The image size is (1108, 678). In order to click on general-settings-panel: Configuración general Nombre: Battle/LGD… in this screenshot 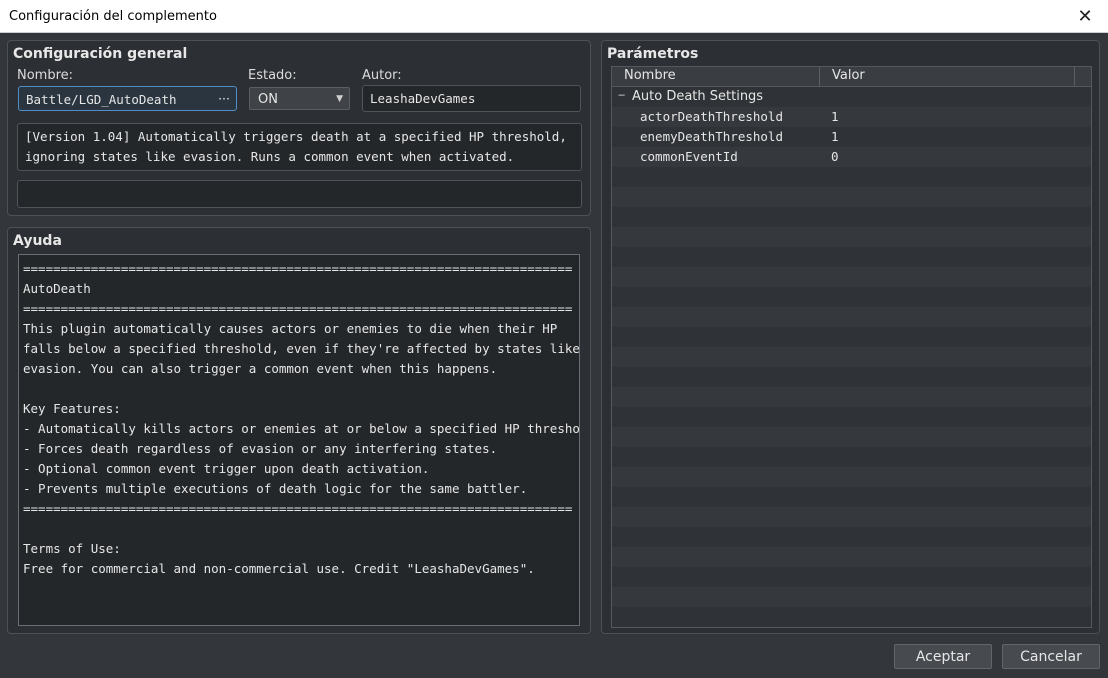, I will do `click(299, 128)`.